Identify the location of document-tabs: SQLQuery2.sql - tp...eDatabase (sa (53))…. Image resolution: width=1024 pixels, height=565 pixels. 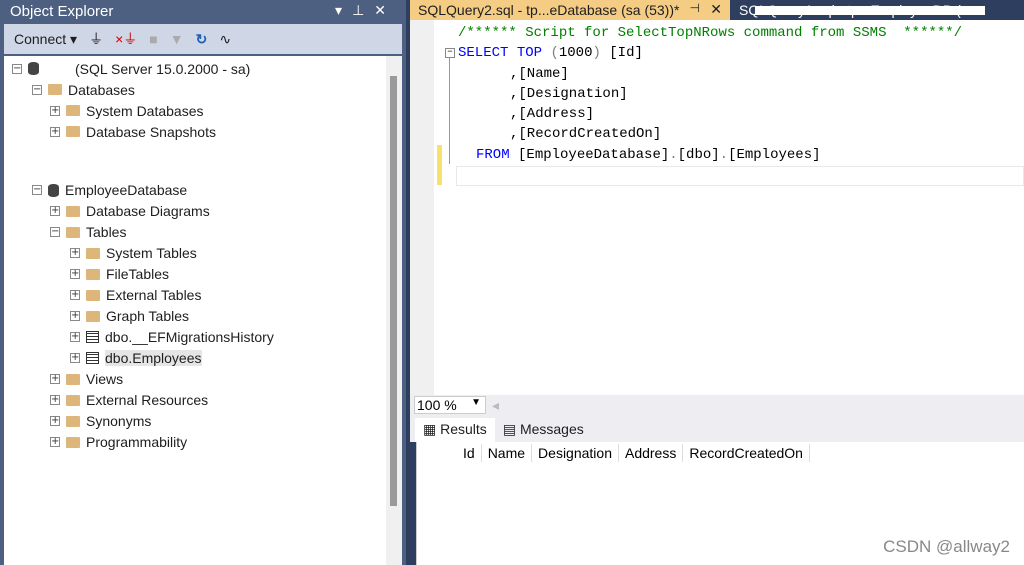
(717, 17).